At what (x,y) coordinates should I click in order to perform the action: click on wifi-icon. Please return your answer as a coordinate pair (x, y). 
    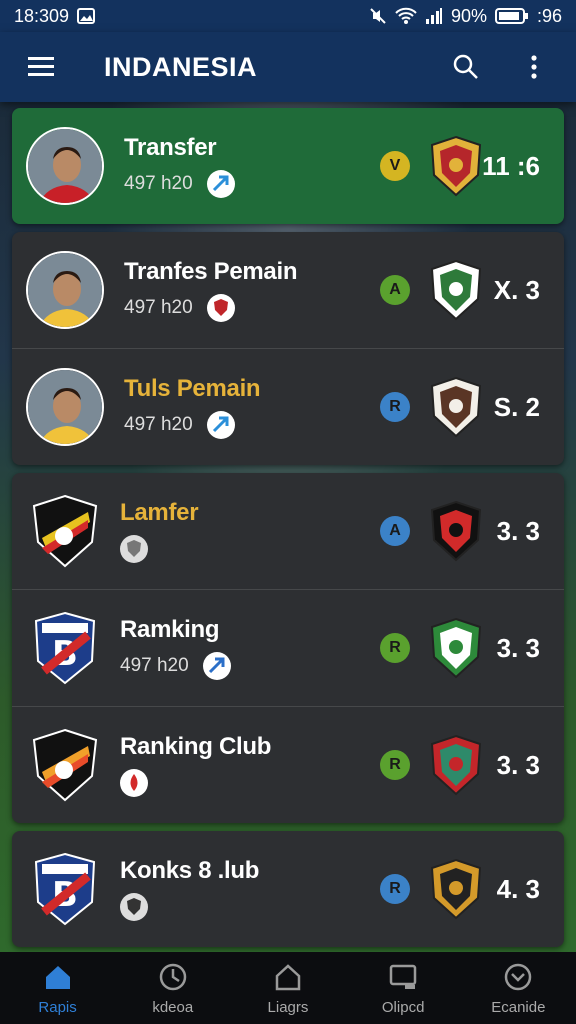
    Looking at the image, I should click on (406, 15).